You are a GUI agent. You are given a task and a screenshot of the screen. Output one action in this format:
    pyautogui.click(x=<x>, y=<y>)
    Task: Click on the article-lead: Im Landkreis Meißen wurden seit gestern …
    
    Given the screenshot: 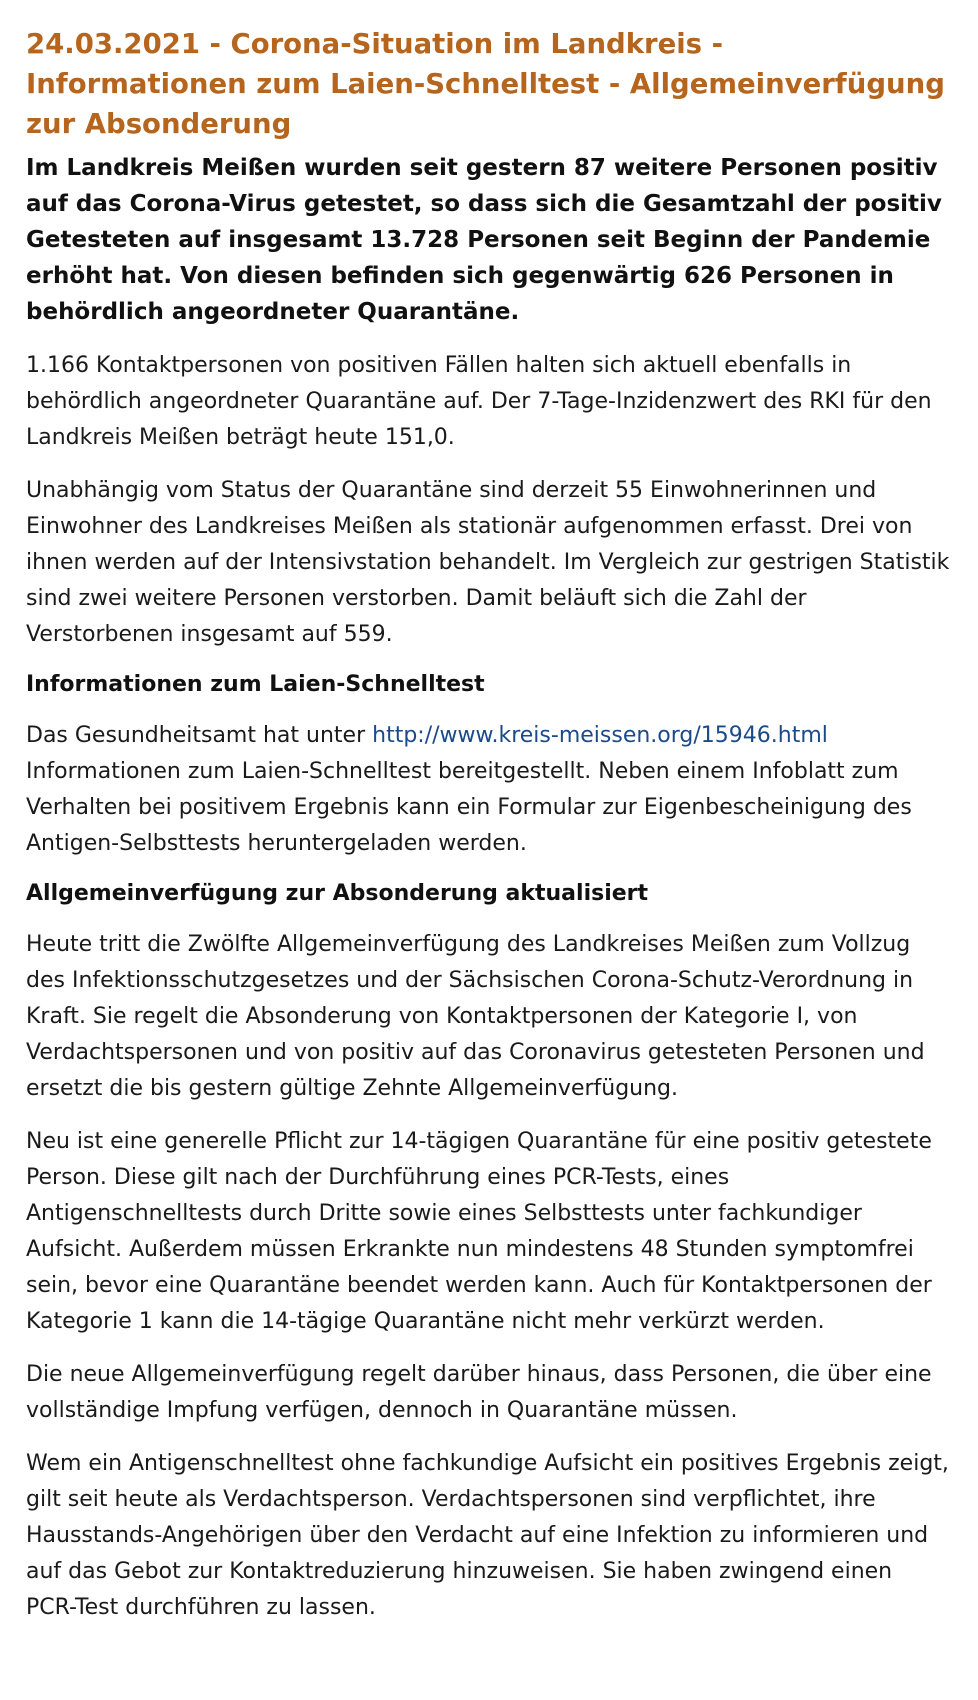 What is the action you would take?
    pyautogui.click(x=484, y=240)
    